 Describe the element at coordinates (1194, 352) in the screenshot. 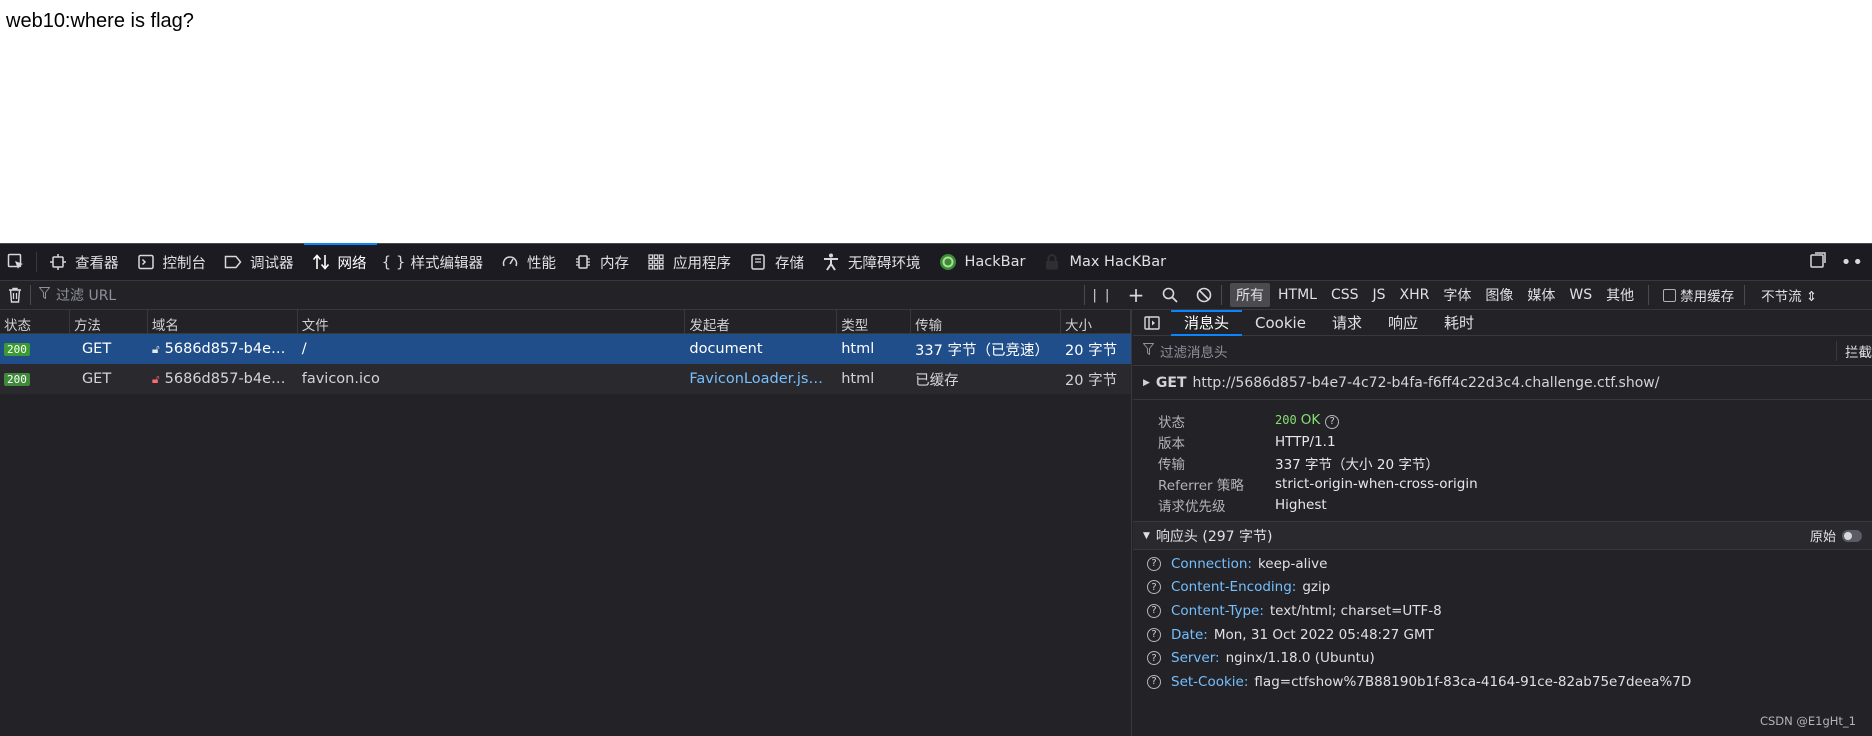

I see `headers-filter-placeholder: 过滤消息头` at that location.